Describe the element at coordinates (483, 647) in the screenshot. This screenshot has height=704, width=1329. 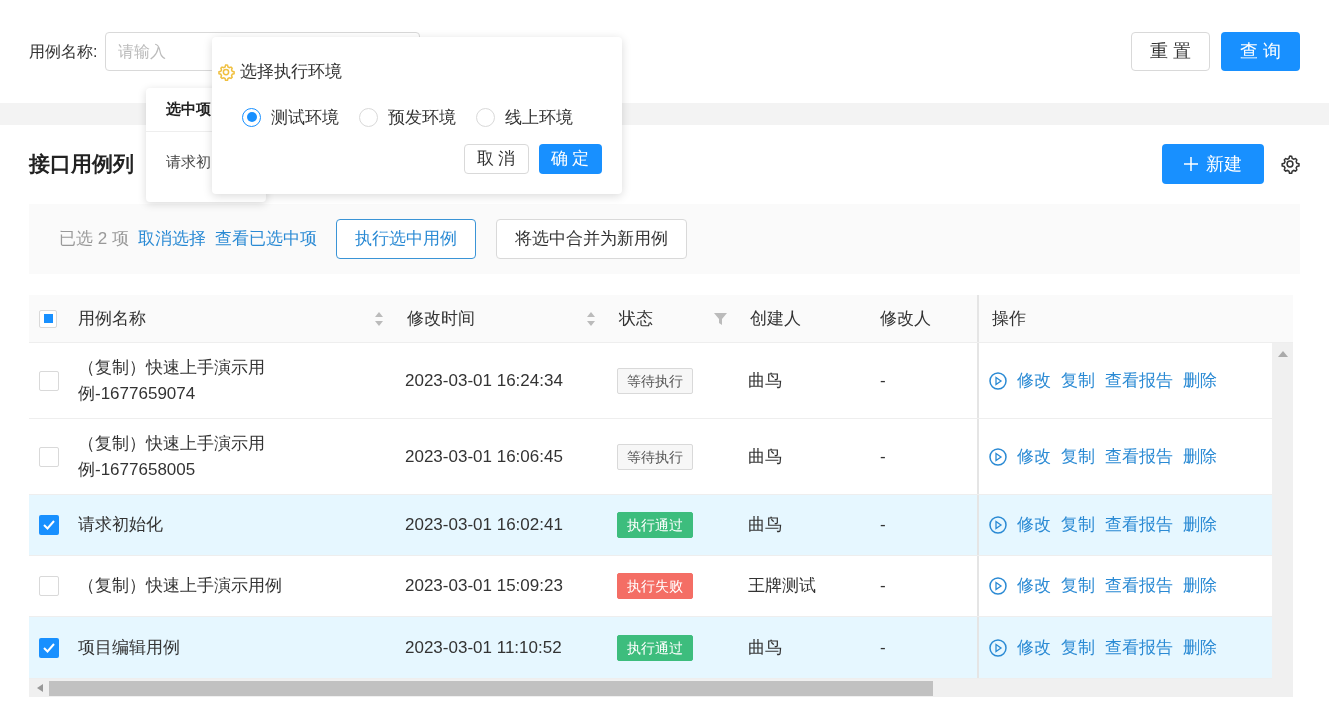
I see `modified-time: 2023-03-01 11:10:52` at that location.